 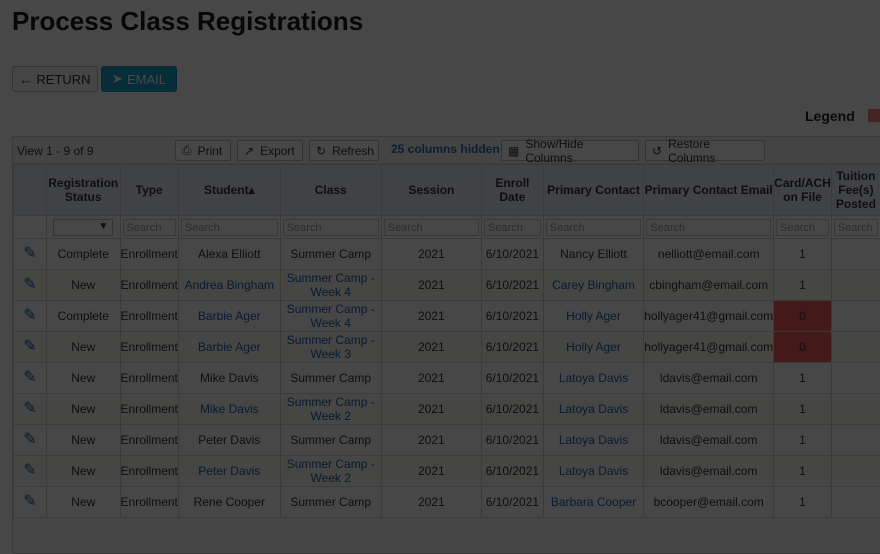 What do you see at coordinates (55, 151) in the screenshot?
I see `view-count: View 1 - 9 of 9` at bounding box center [55, 151].